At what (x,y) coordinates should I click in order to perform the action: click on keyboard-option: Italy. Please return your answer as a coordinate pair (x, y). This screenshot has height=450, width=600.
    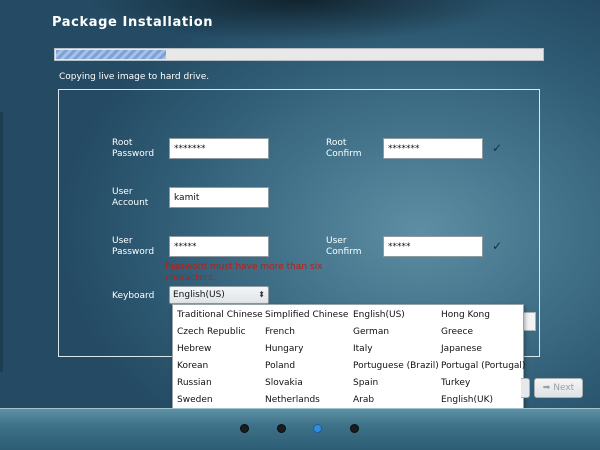
    Looking at the image, I should click on (397, 349).